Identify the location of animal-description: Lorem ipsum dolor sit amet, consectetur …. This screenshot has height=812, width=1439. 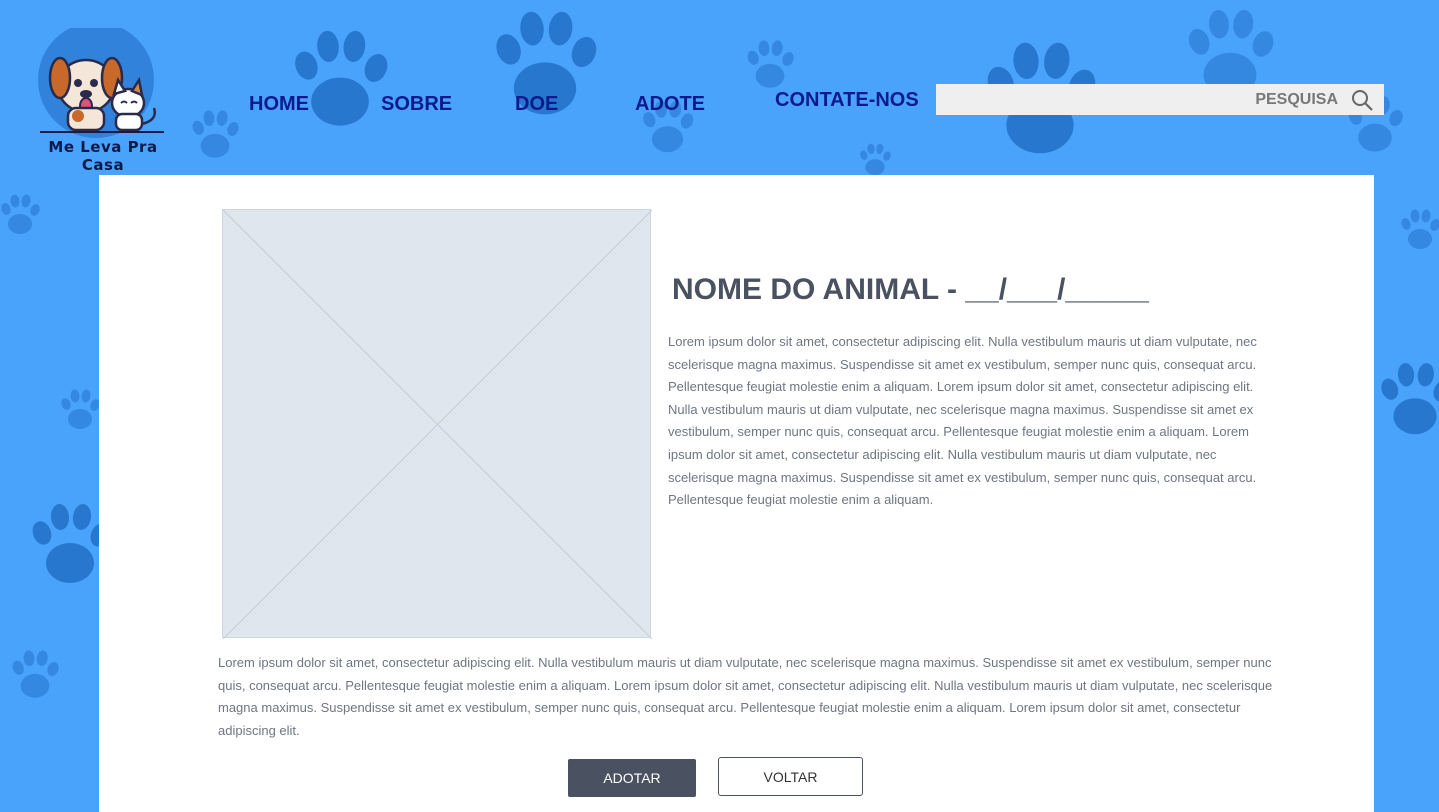
(962, 421).